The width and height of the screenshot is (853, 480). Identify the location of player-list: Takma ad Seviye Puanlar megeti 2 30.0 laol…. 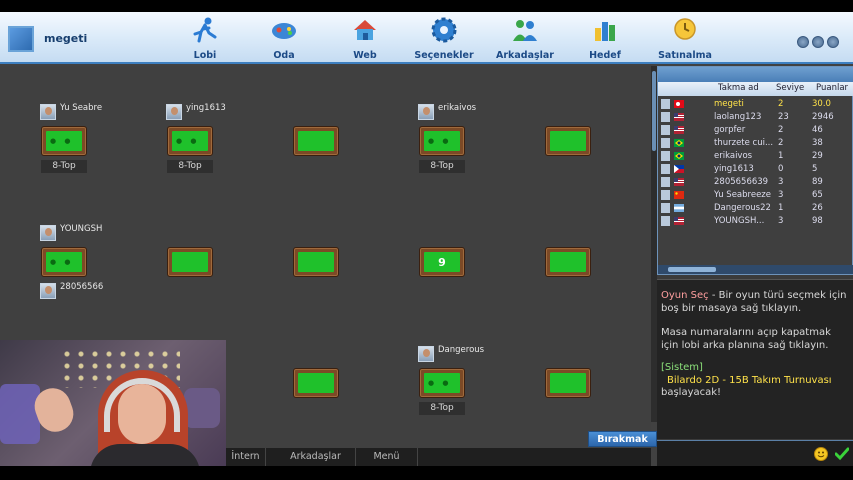
(755, 170).